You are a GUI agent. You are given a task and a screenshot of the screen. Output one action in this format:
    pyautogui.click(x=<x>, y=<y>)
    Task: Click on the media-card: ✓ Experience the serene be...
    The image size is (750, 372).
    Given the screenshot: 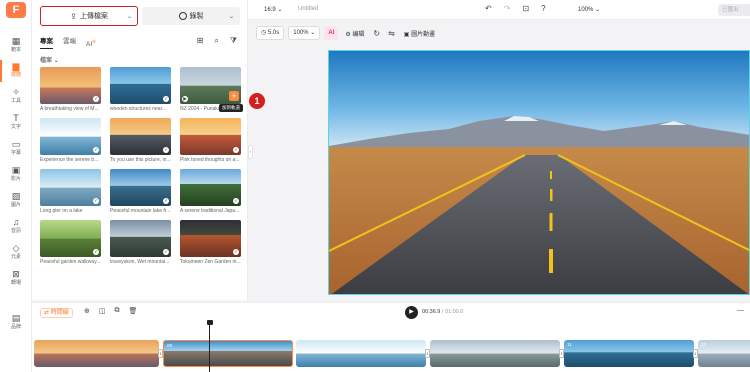 What is the action you would take?
    pyautogui.click(x=70, y=140)
    